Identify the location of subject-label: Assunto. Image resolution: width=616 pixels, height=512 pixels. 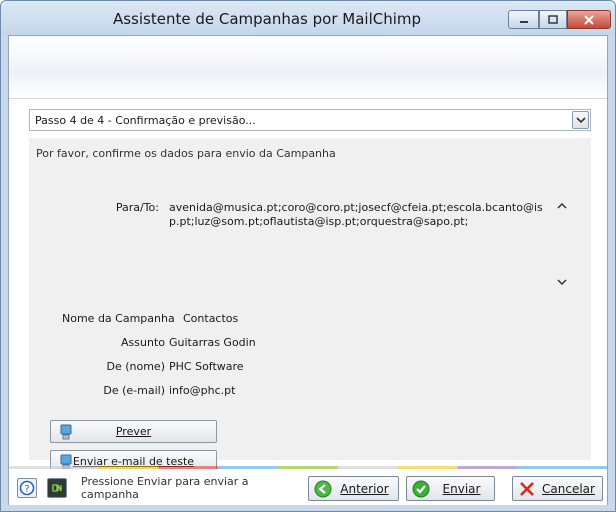
(143, 342).